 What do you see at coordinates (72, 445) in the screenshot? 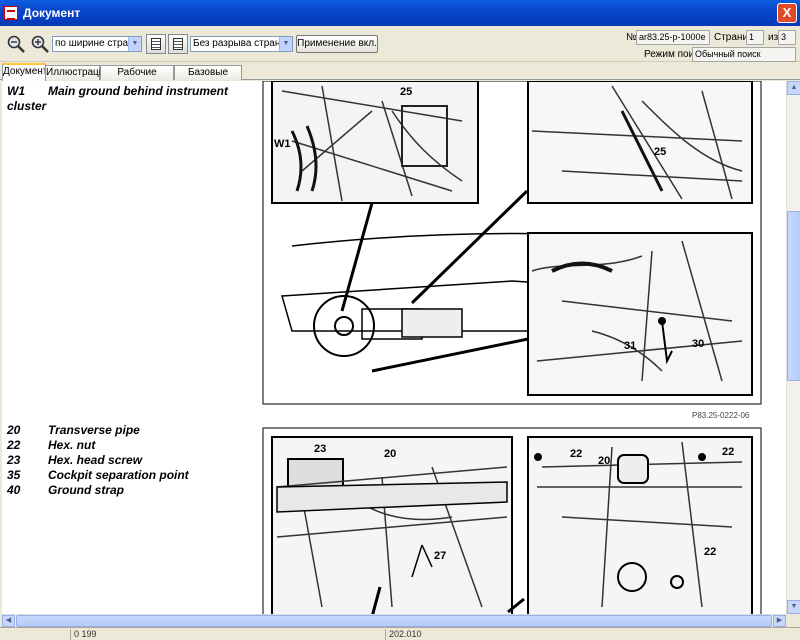
I see `legend-text: Hex. nut` at bounding box center [72, 445].